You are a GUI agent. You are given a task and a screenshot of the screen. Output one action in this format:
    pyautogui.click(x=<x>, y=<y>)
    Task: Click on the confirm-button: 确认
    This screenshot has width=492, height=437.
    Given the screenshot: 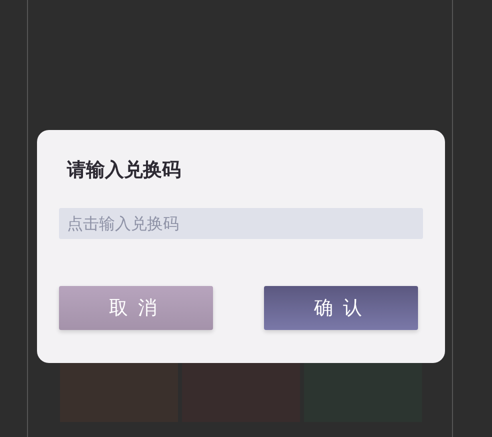 What is the action you would take?
    pyautogui.click(x=341, y=308)
    